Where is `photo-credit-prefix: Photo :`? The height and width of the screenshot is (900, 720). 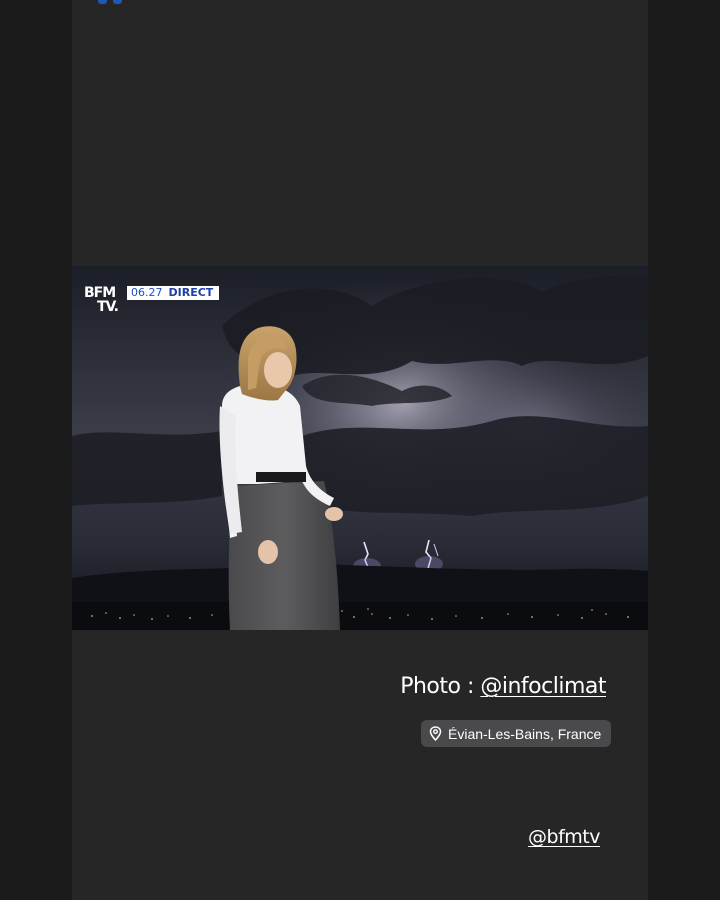
photo-credit-prefix: Photo : is located at coordinates (440, 686).